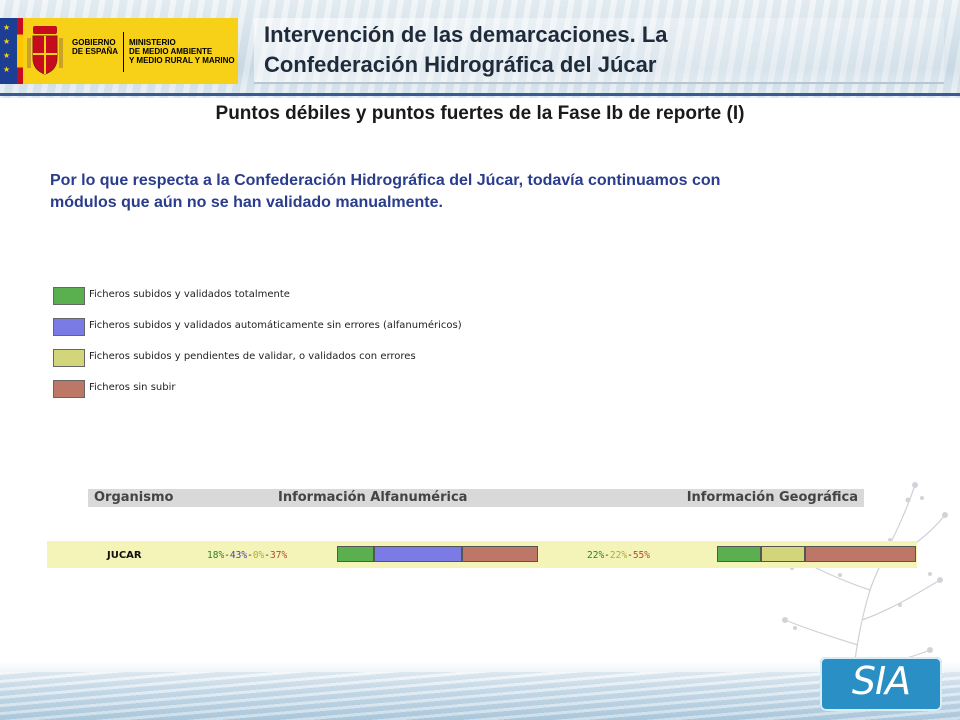 Image resolution: width=960 pixels, height=720 pixels. Describe the element at coordinates (95, 47) in the screenshot. I see `government-name: GOBIERNO DE ESPAÑA` at that location.